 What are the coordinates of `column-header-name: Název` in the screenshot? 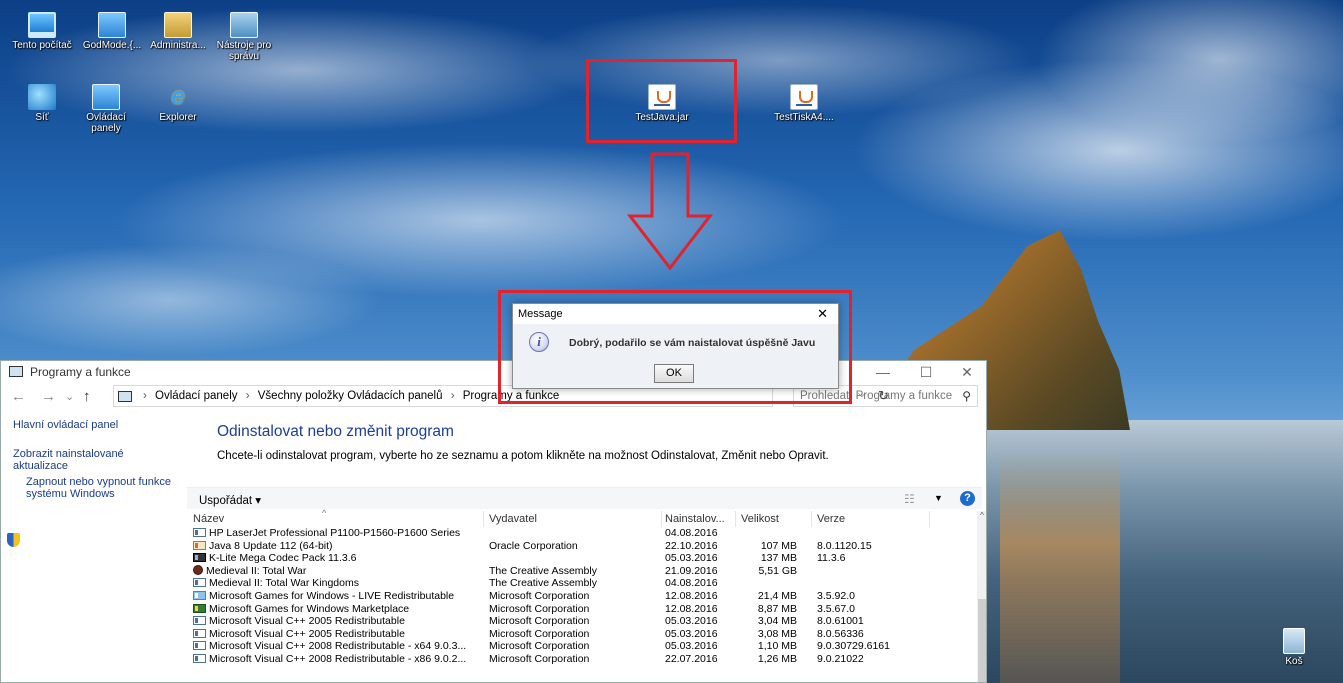 It's located at (338, 519).